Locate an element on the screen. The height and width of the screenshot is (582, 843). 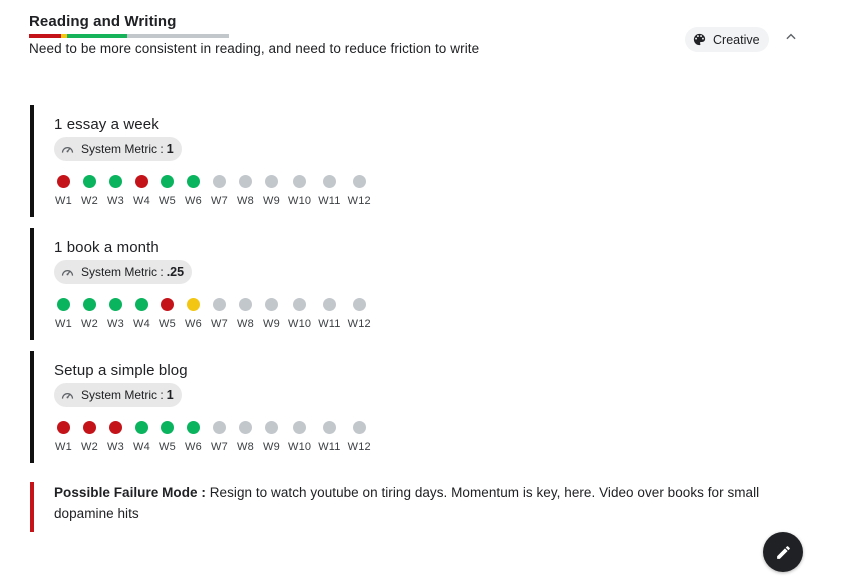
week-label: W12 is located at coordinates (359, 447).